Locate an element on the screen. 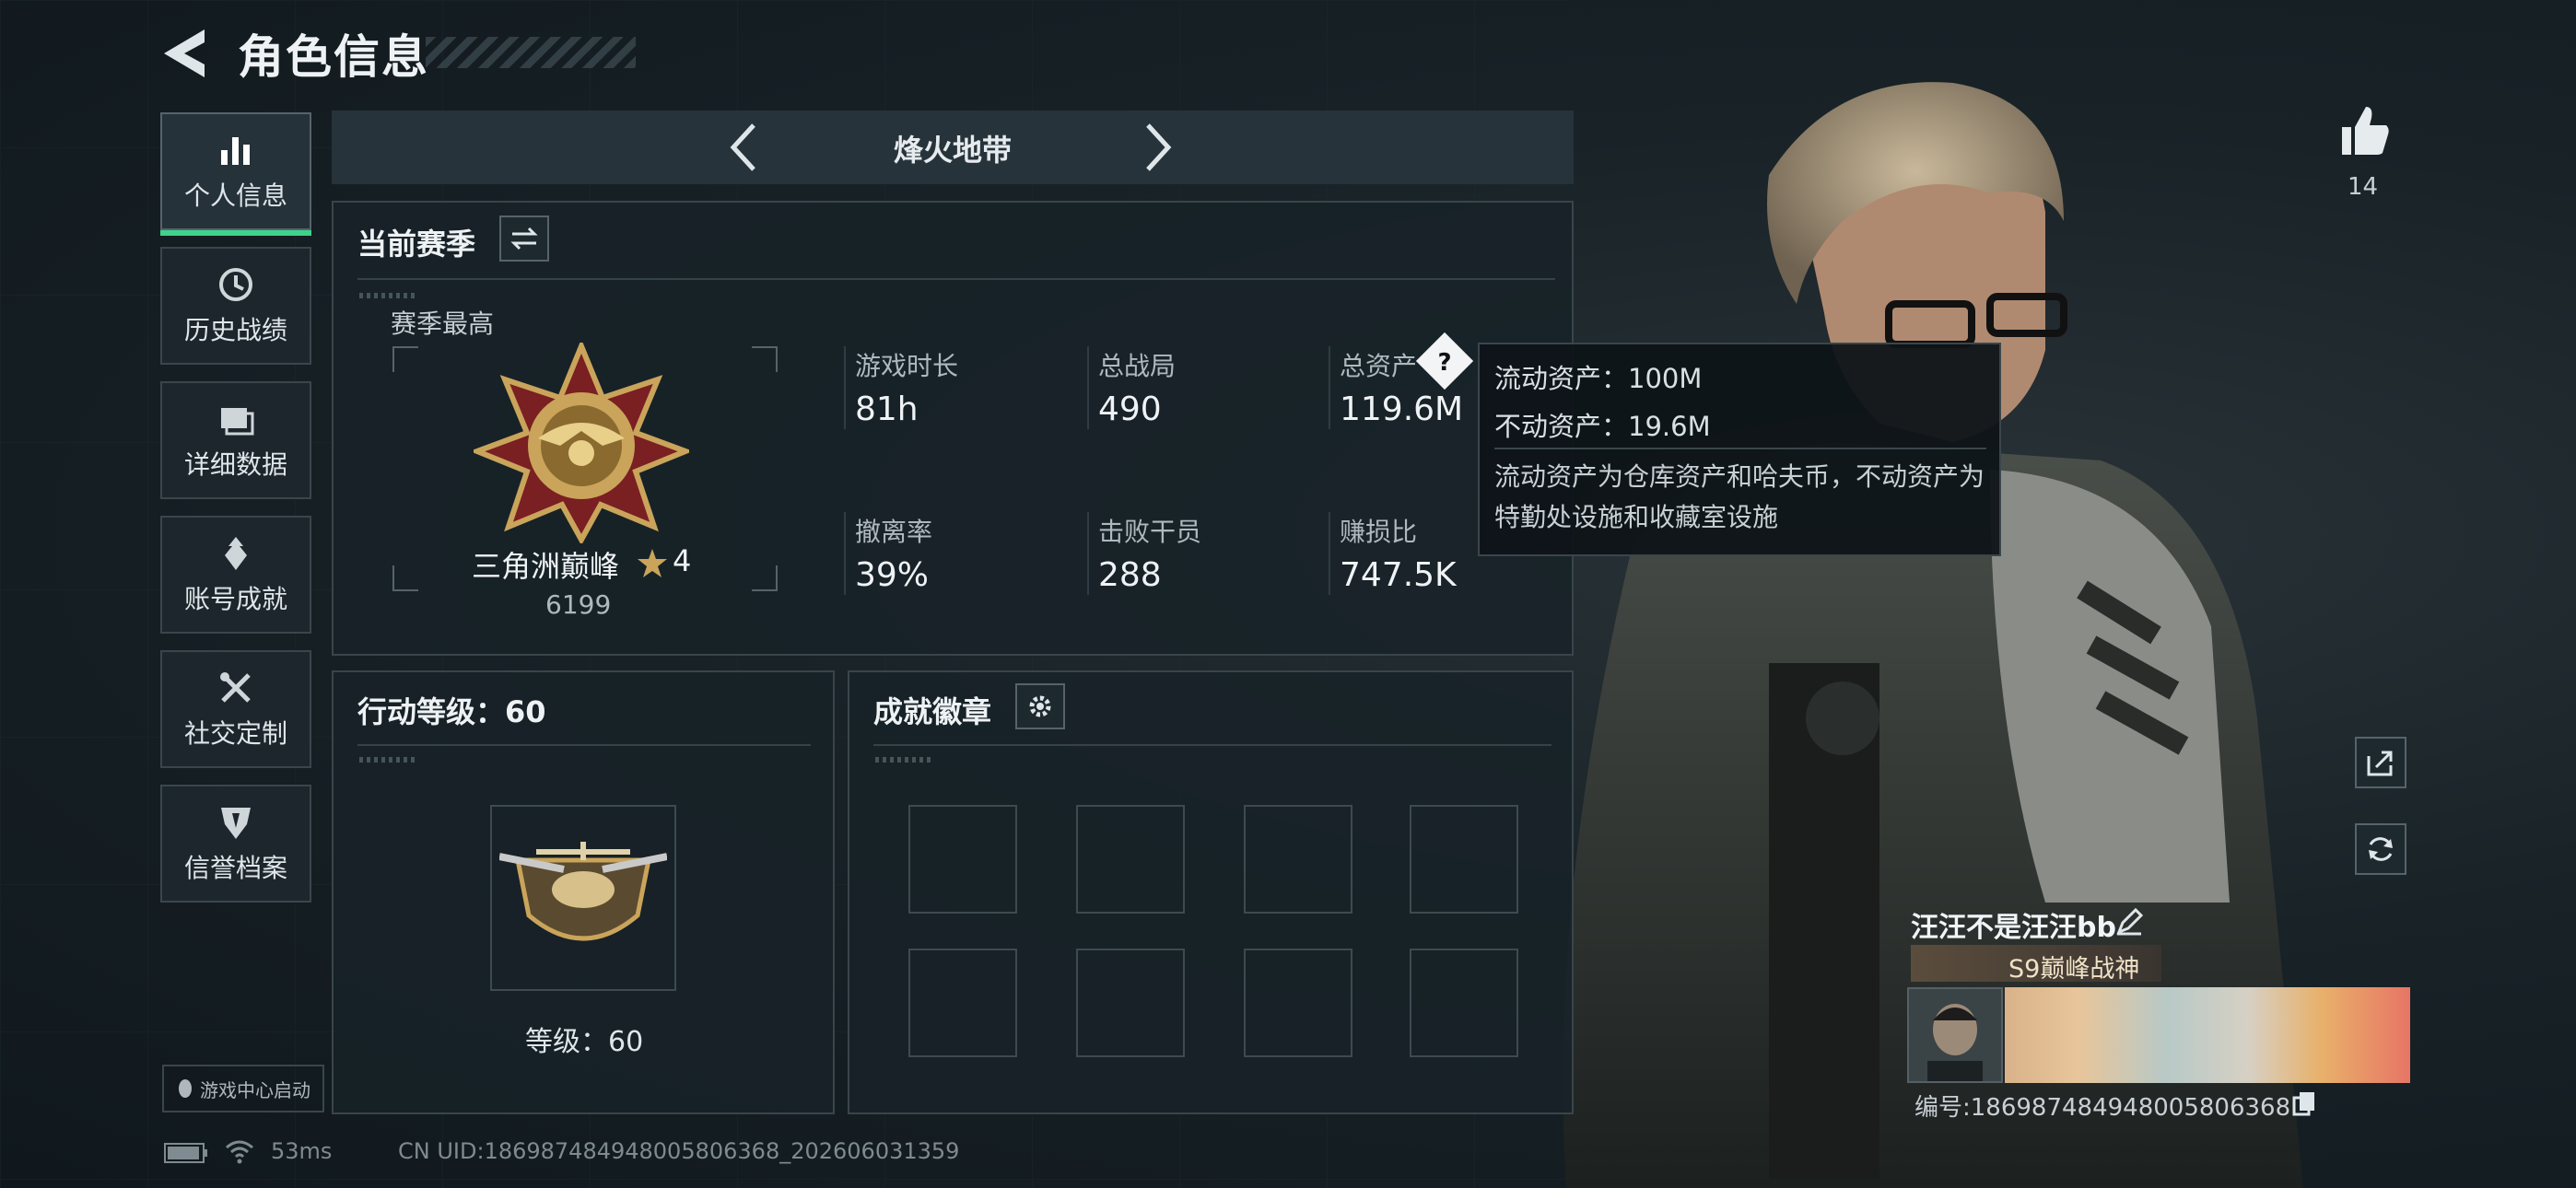  tooltip-divider is located at coordinates (1740, 448).